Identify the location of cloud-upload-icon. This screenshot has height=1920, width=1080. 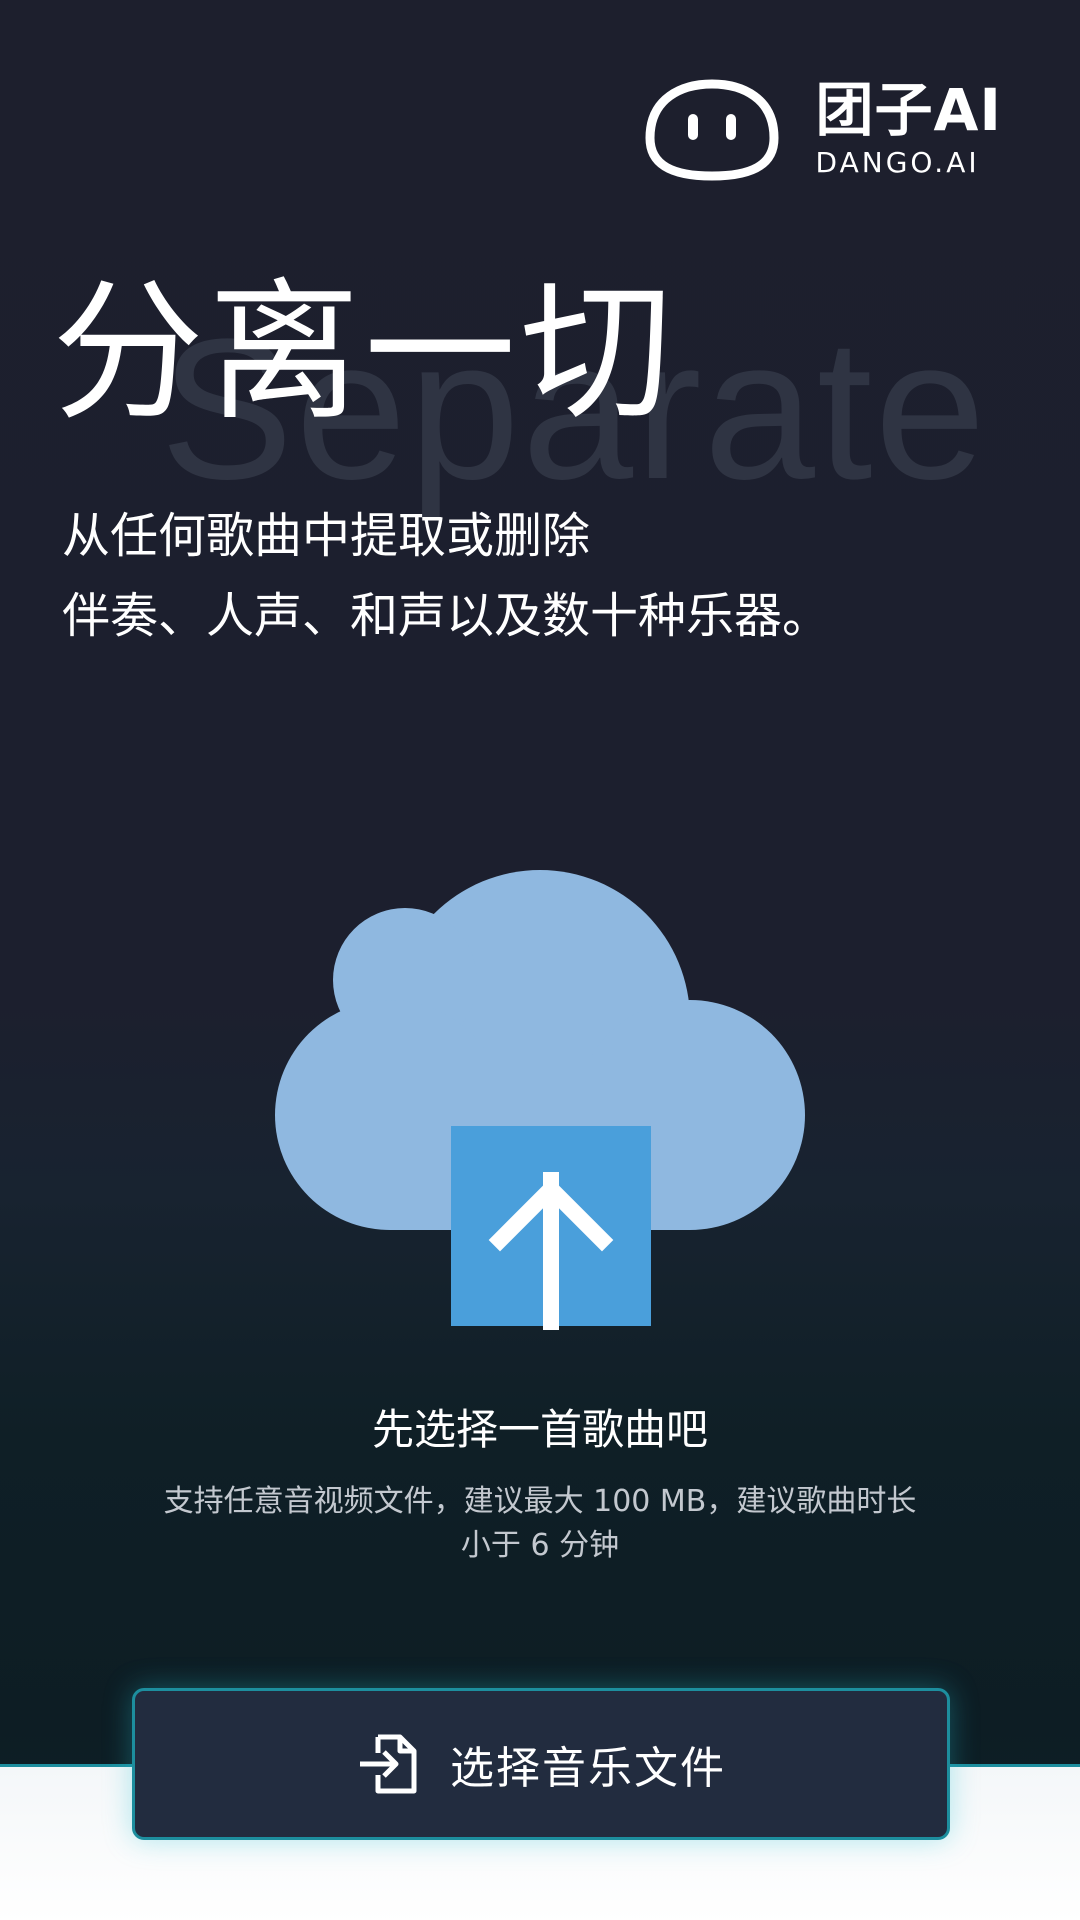
(540, 1102).